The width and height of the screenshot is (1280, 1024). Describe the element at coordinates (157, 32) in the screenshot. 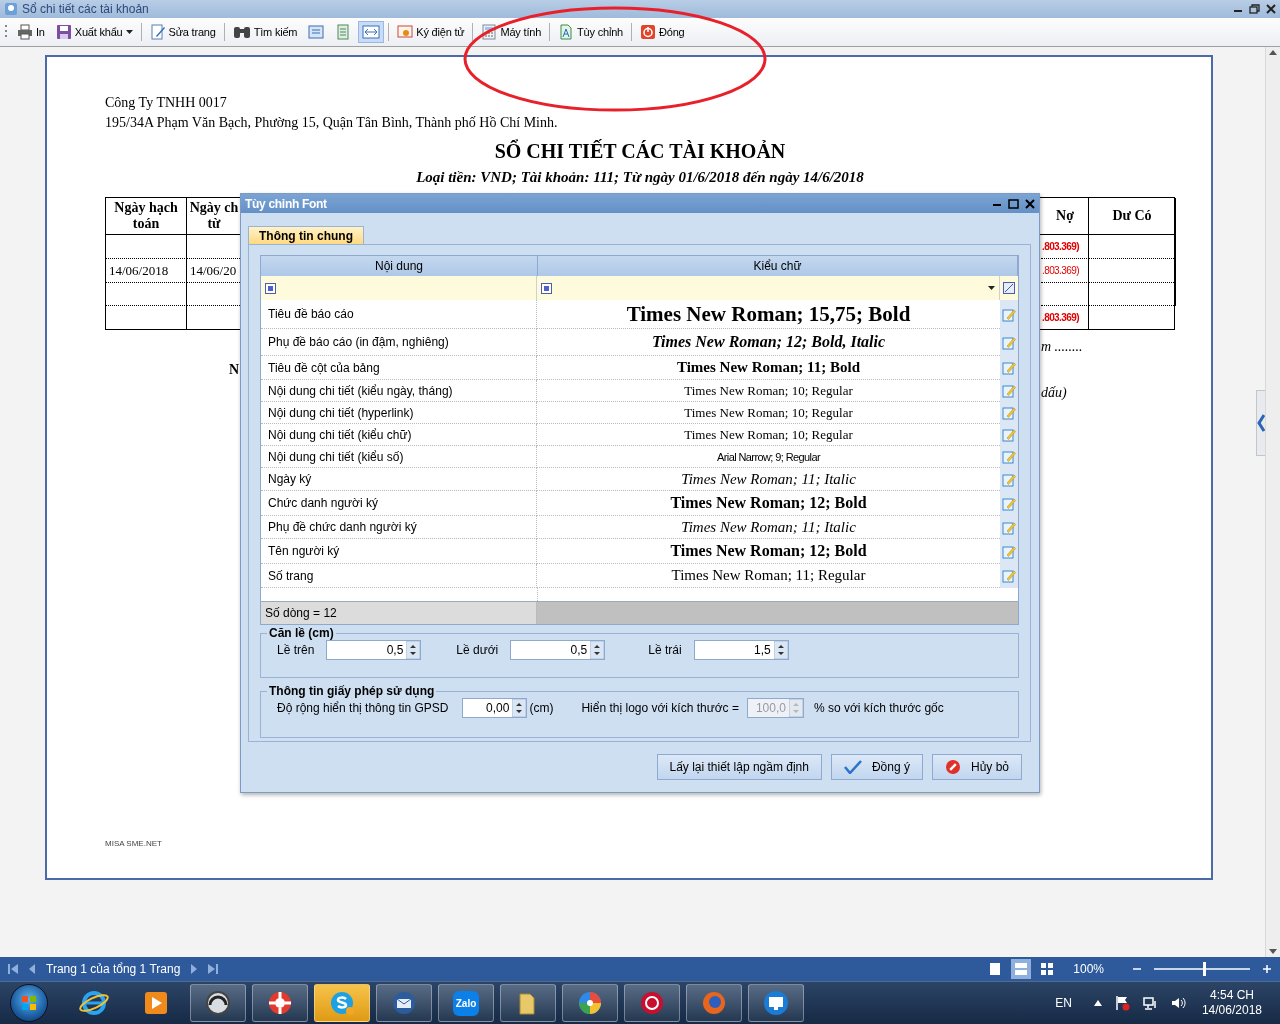

I see `page-pencil-icon` at that location.